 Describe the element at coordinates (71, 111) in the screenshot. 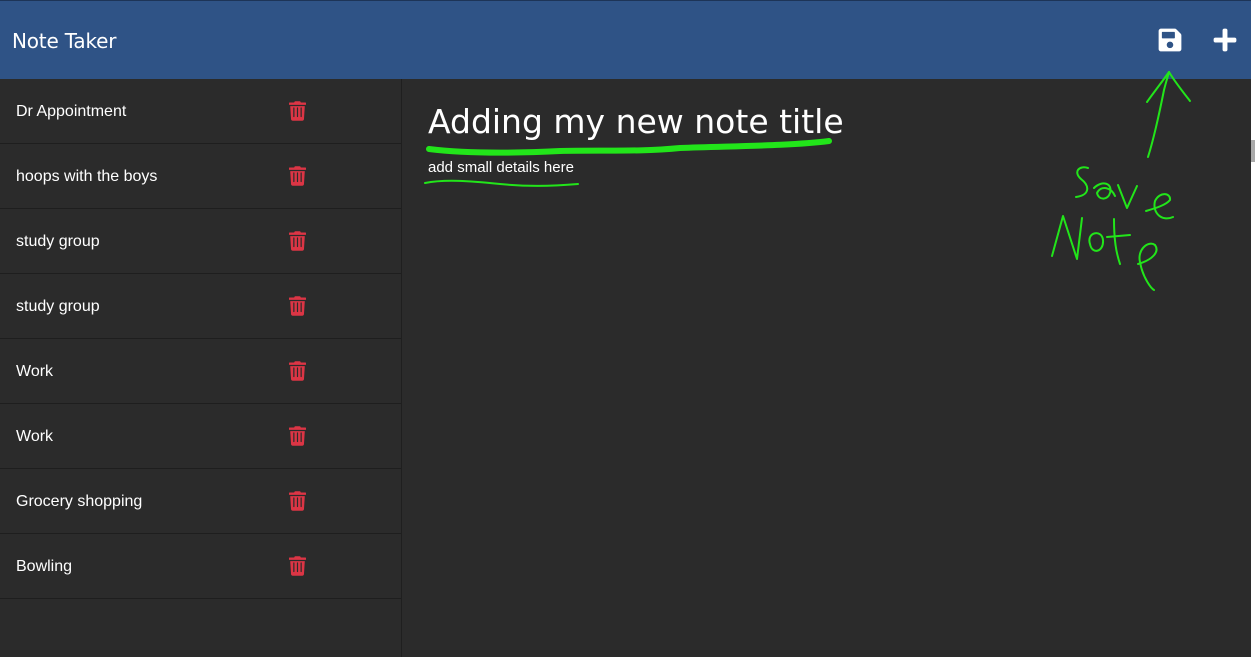

I see `note-list-item-title: Dr Appointment` at that location.